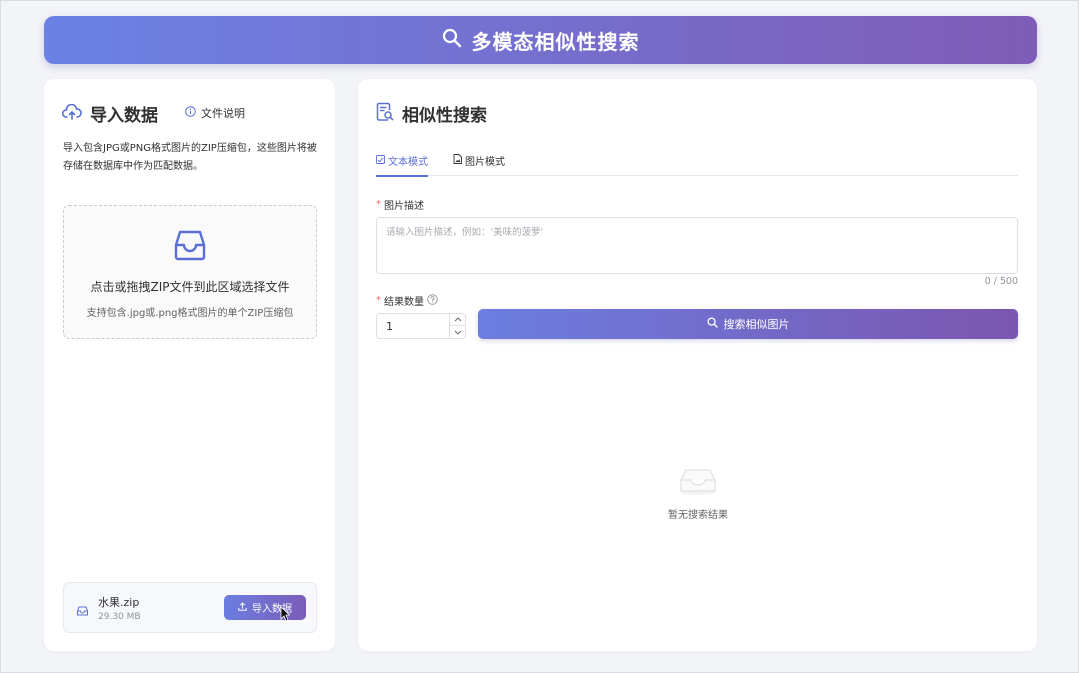 The height and width of the screenshot is (673, 1079). What do you see at coordinates (71, 113) in the screenshot?
I see `cloud-upload-icon` at bounding box center [71, 113].